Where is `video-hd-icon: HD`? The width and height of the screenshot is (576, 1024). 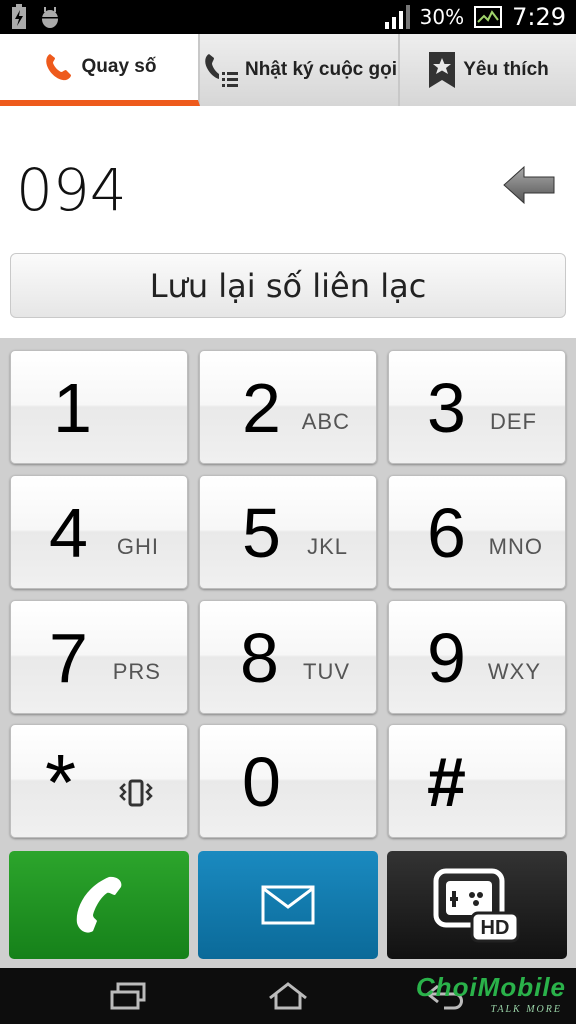 video-hd-icon: HD is located at coordinates (476, 905).